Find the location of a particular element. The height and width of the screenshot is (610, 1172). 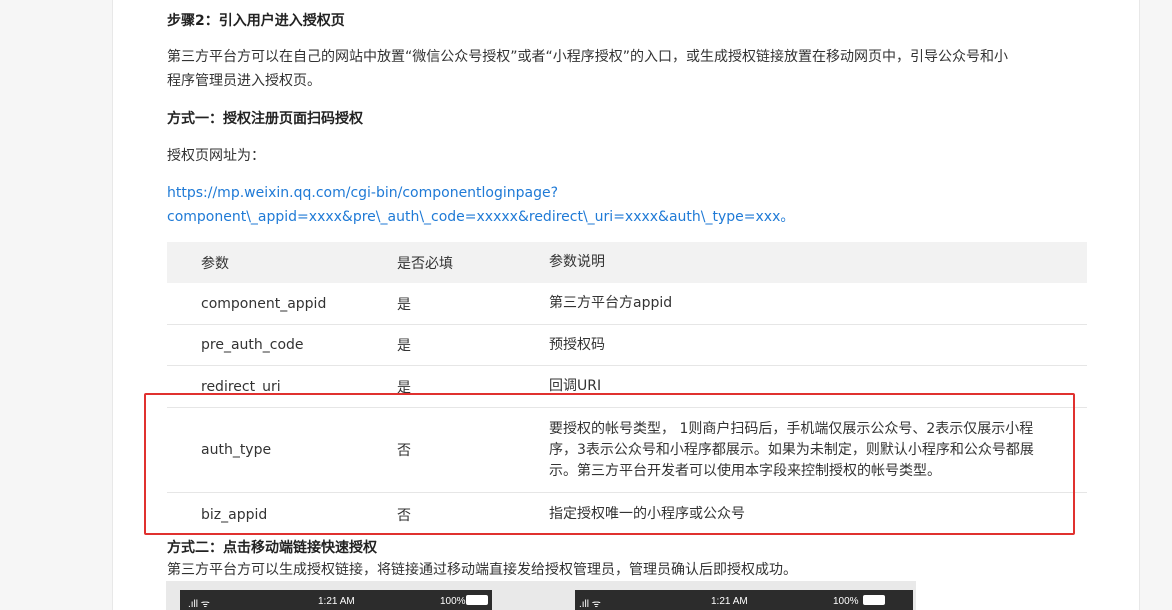

param-name: biz_appid is located at coordinates (234, 514).